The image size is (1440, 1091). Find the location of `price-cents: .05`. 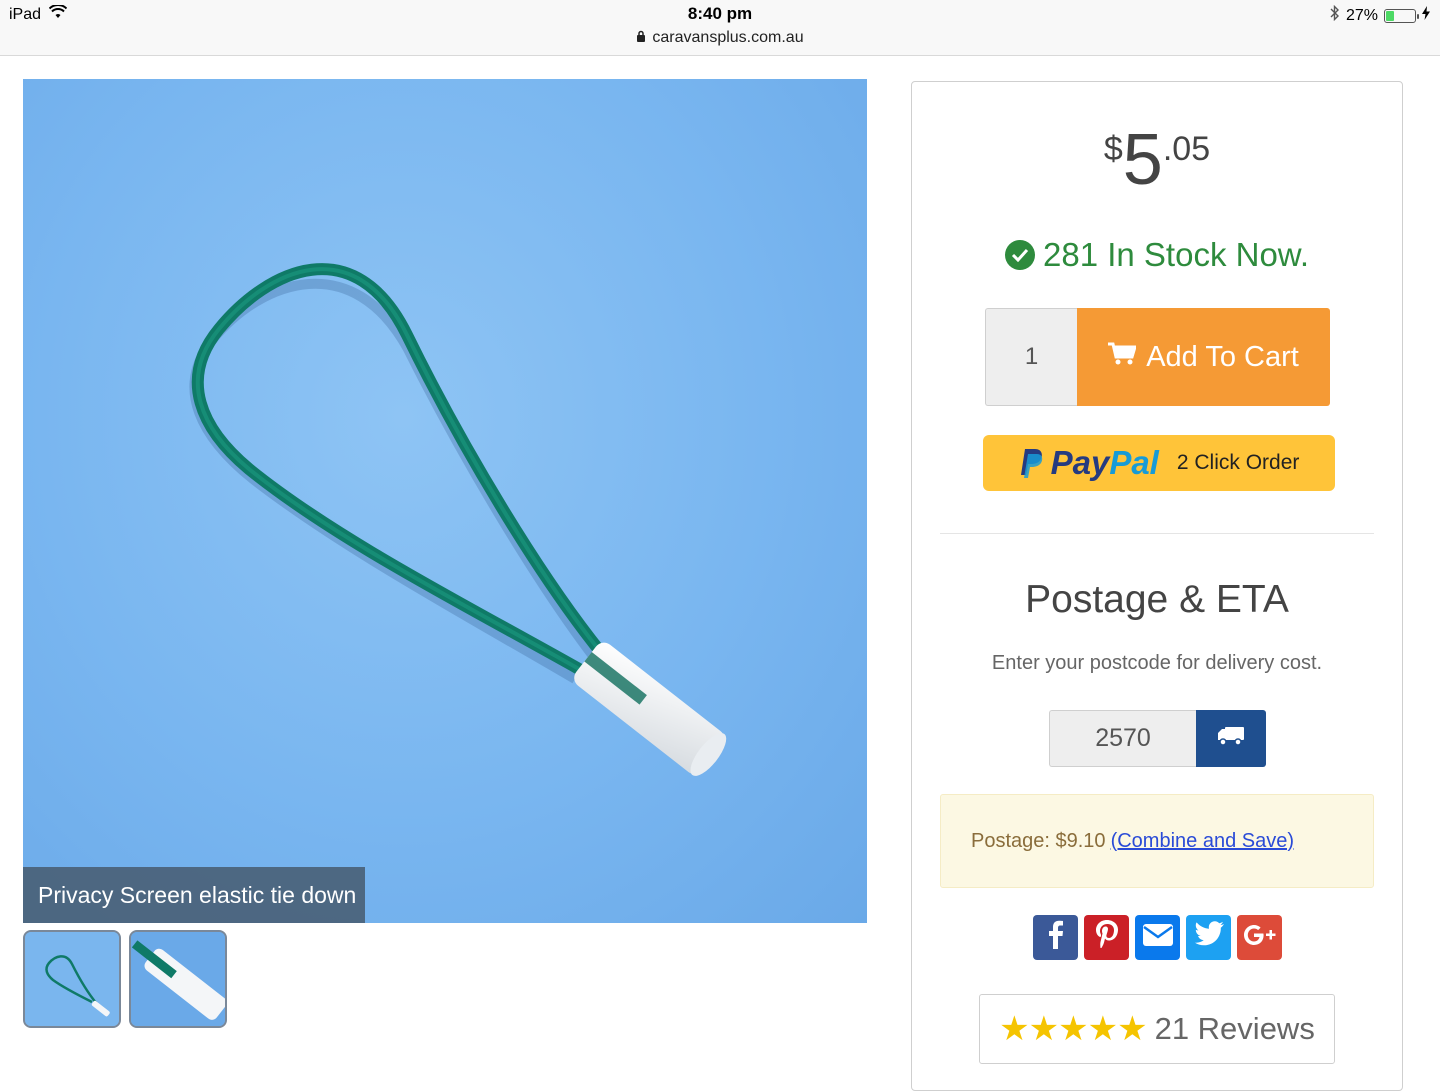

price-cents: .05 is located at coordinates (1186, 149).